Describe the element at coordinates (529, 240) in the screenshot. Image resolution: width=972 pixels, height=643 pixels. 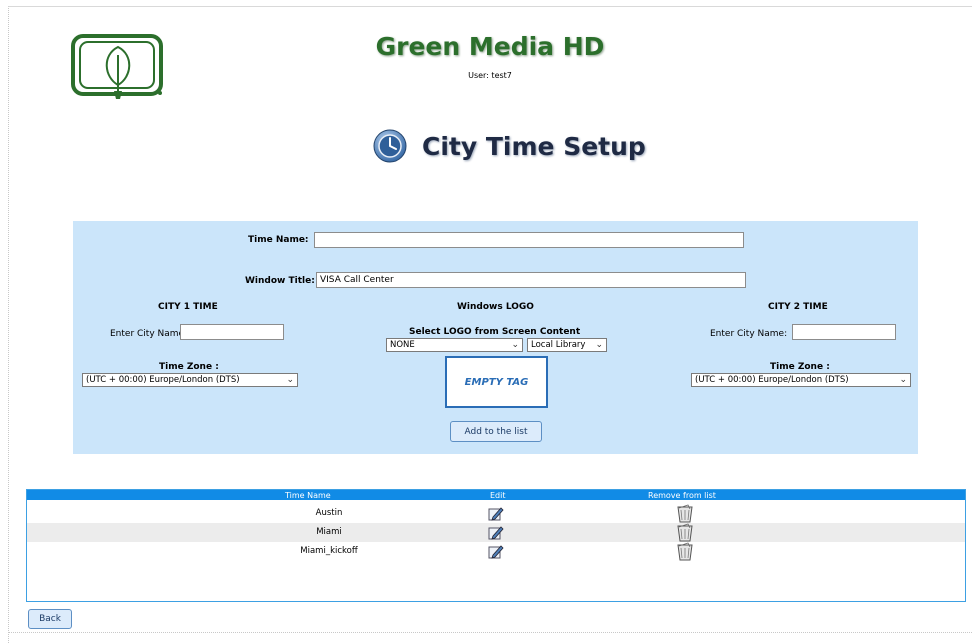
I see `time-name-input` at that location.